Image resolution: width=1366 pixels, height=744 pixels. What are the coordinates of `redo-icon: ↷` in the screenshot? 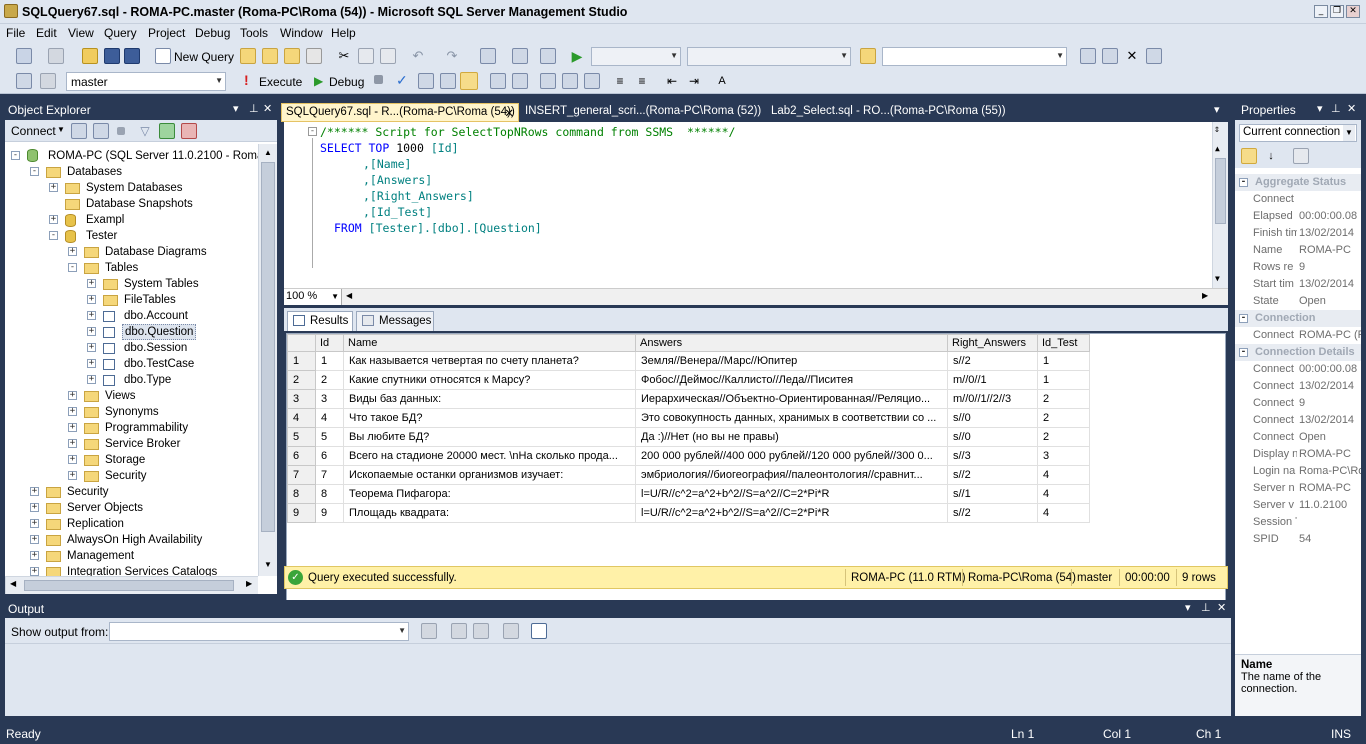 It's located at (452, 56).